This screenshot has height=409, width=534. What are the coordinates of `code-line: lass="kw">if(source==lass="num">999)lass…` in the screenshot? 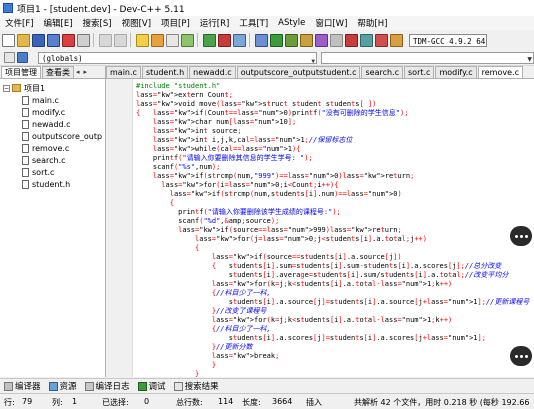 It's located at (332, 230).